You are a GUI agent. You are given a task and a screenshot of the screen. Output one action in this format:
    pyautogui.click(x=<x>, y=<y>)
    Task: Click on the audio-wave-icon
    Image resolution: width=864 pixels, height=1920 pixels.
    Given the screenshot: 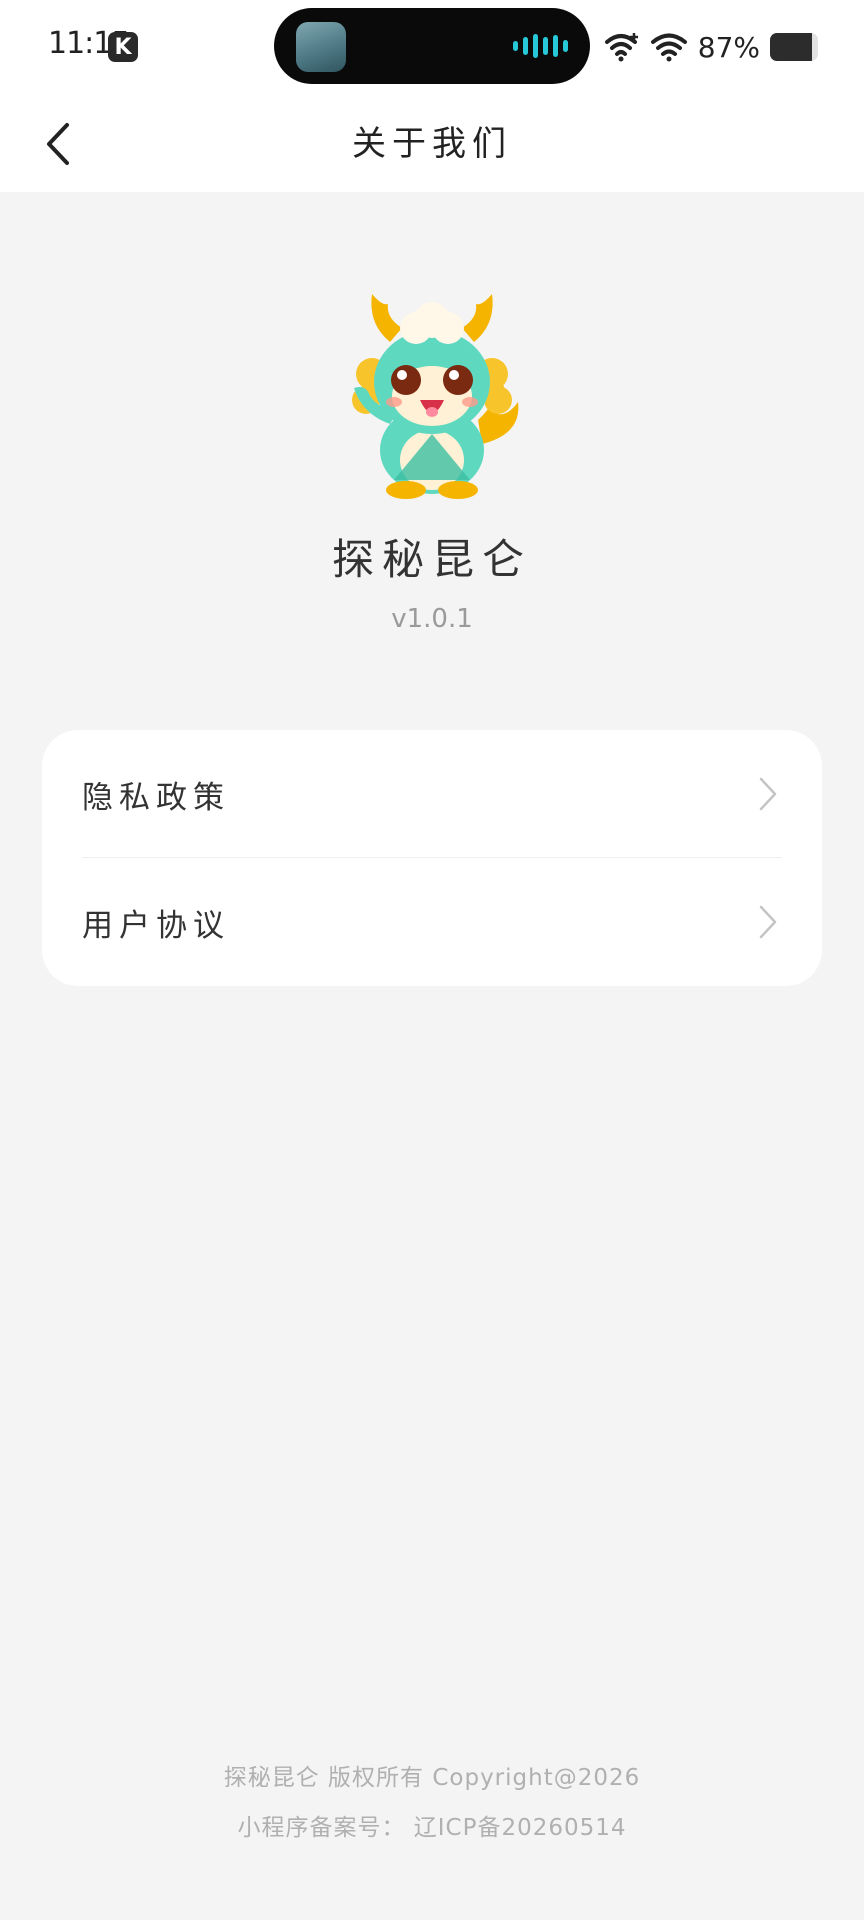 What is the action you would take?
    pyautogui.click(x=540, y=46)
    